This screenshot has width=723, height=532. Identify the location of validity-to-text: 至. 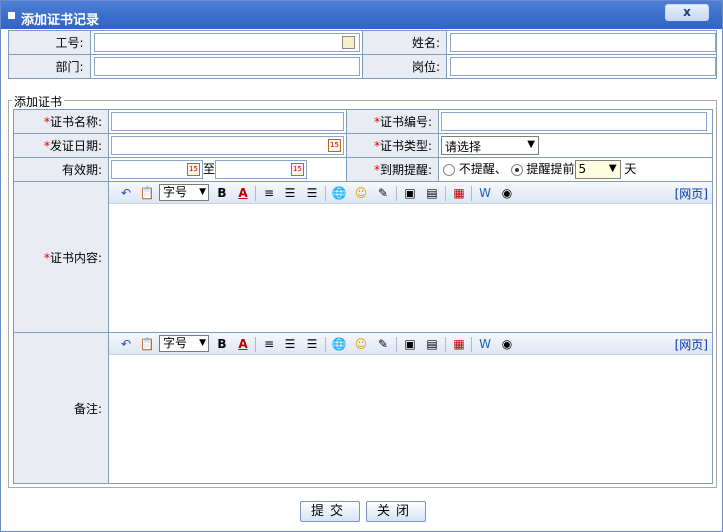
(209, 169).